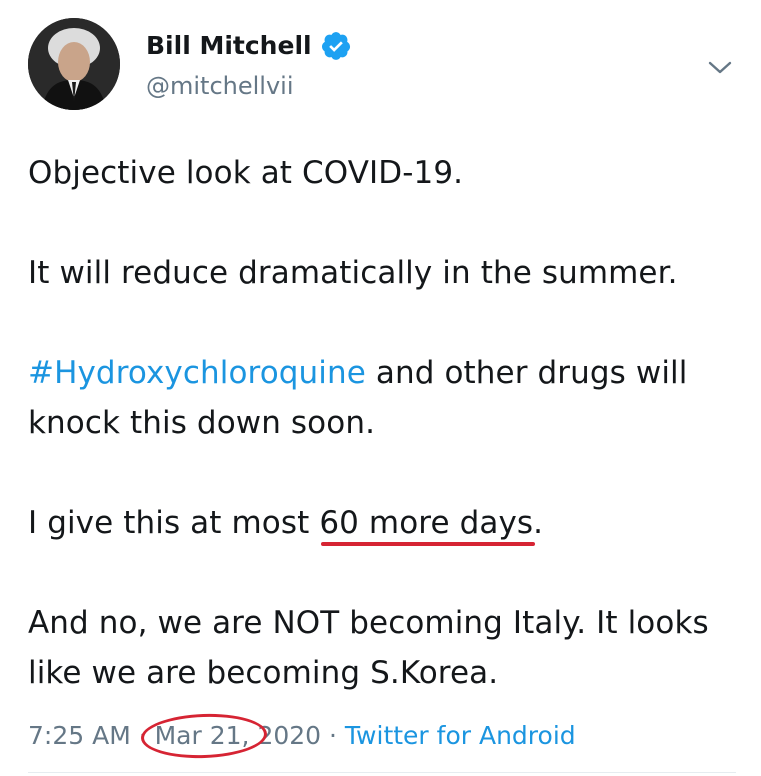 The image size is (761, 776). Describe the element at coordinates (79, 735) in the screenshot. I see `tweet-time: 7:25 AM` at that location.